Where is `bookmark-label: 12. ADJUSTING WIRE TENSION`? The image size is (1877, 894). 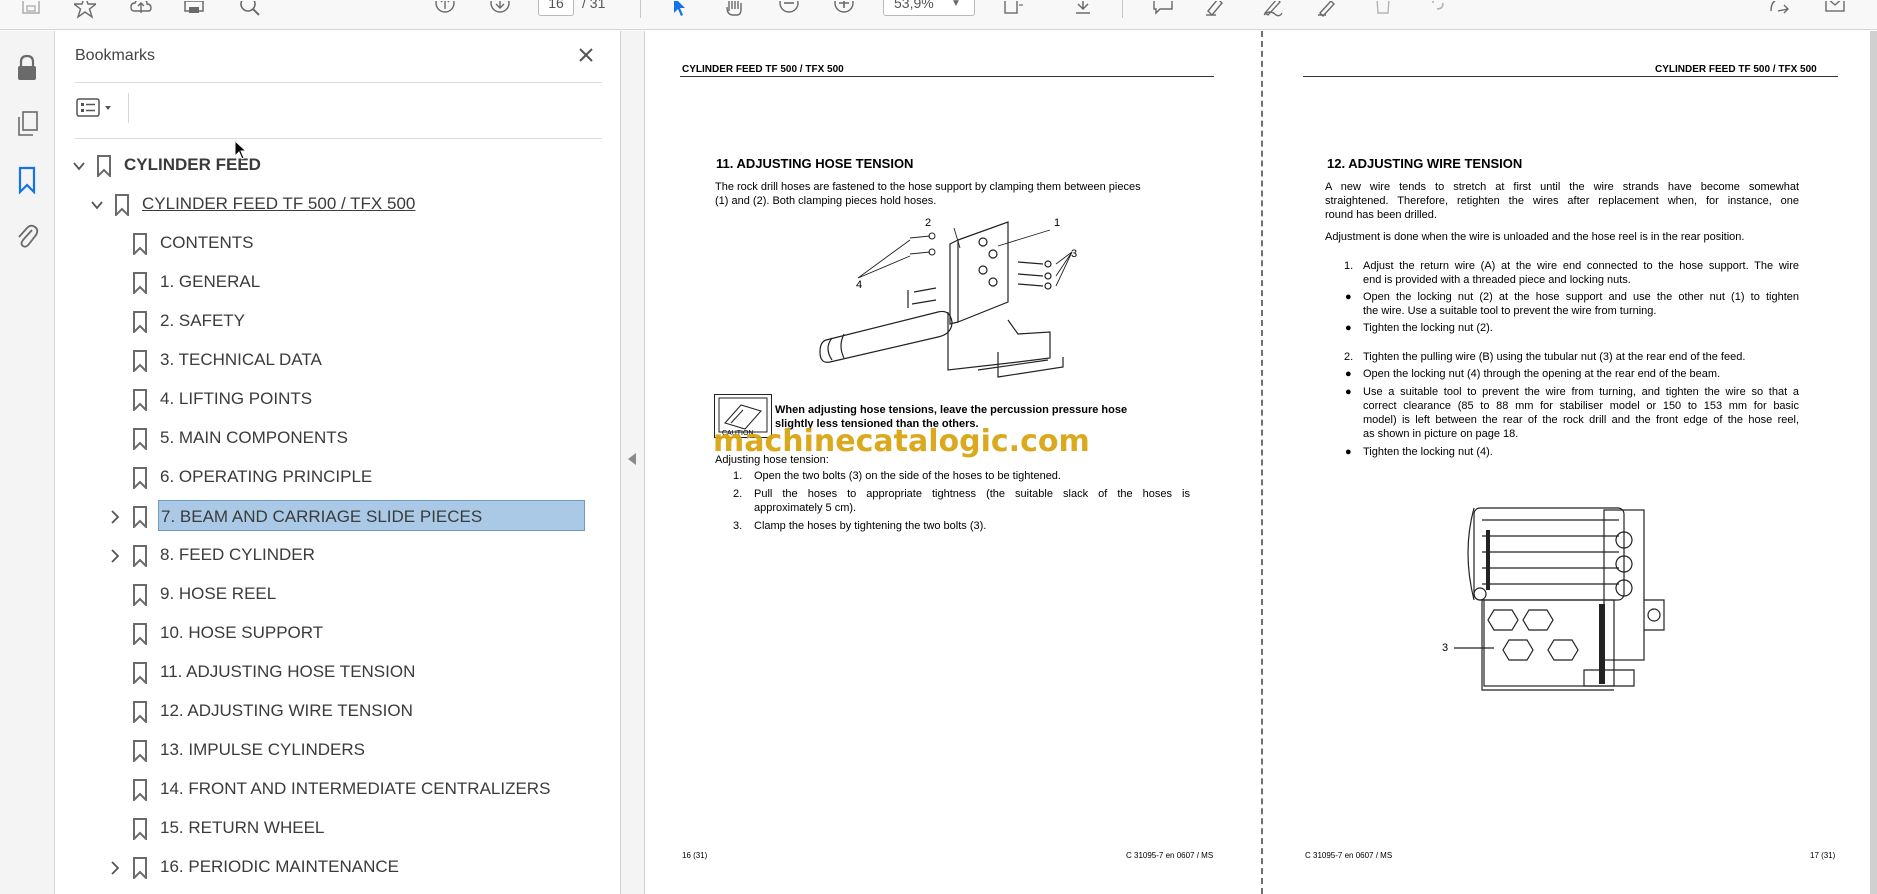
bookmark-label: 12. ADJUSTING WIRE TENSION is located at coordinates (286, 710).